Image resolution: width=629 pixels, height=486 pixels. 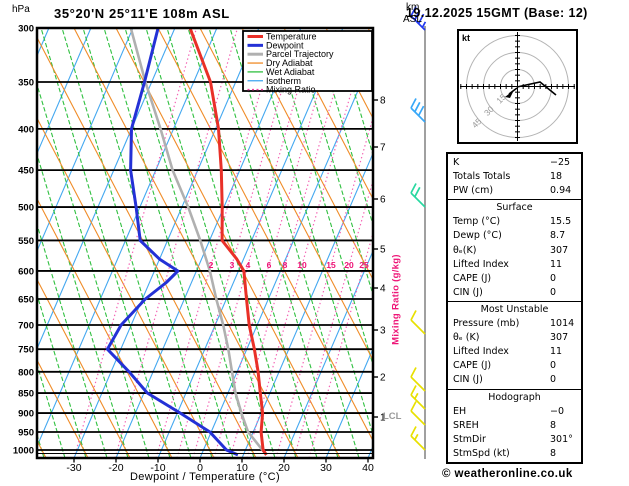 What do you see at coordinates (560, 162) in the screenshot?
I see `panel-row-value: −25` at bounding box center [560, 162].